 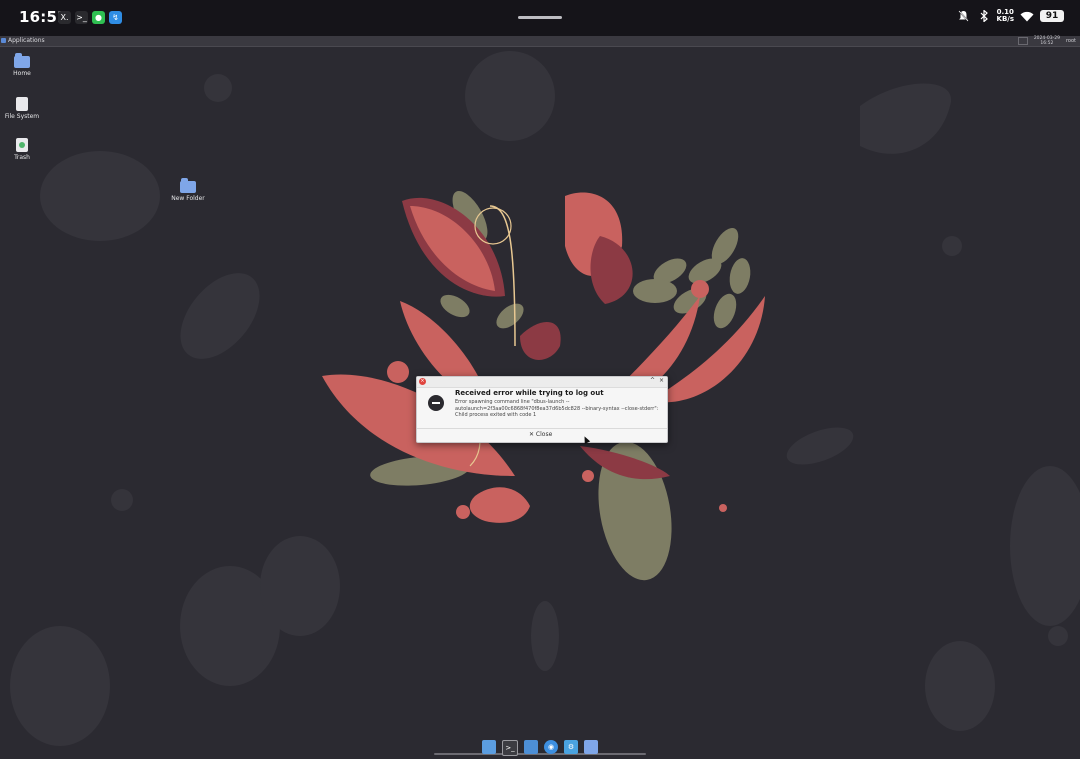 I want to click on desktop-icon-file-system: File System, so click(x=22, y=108).